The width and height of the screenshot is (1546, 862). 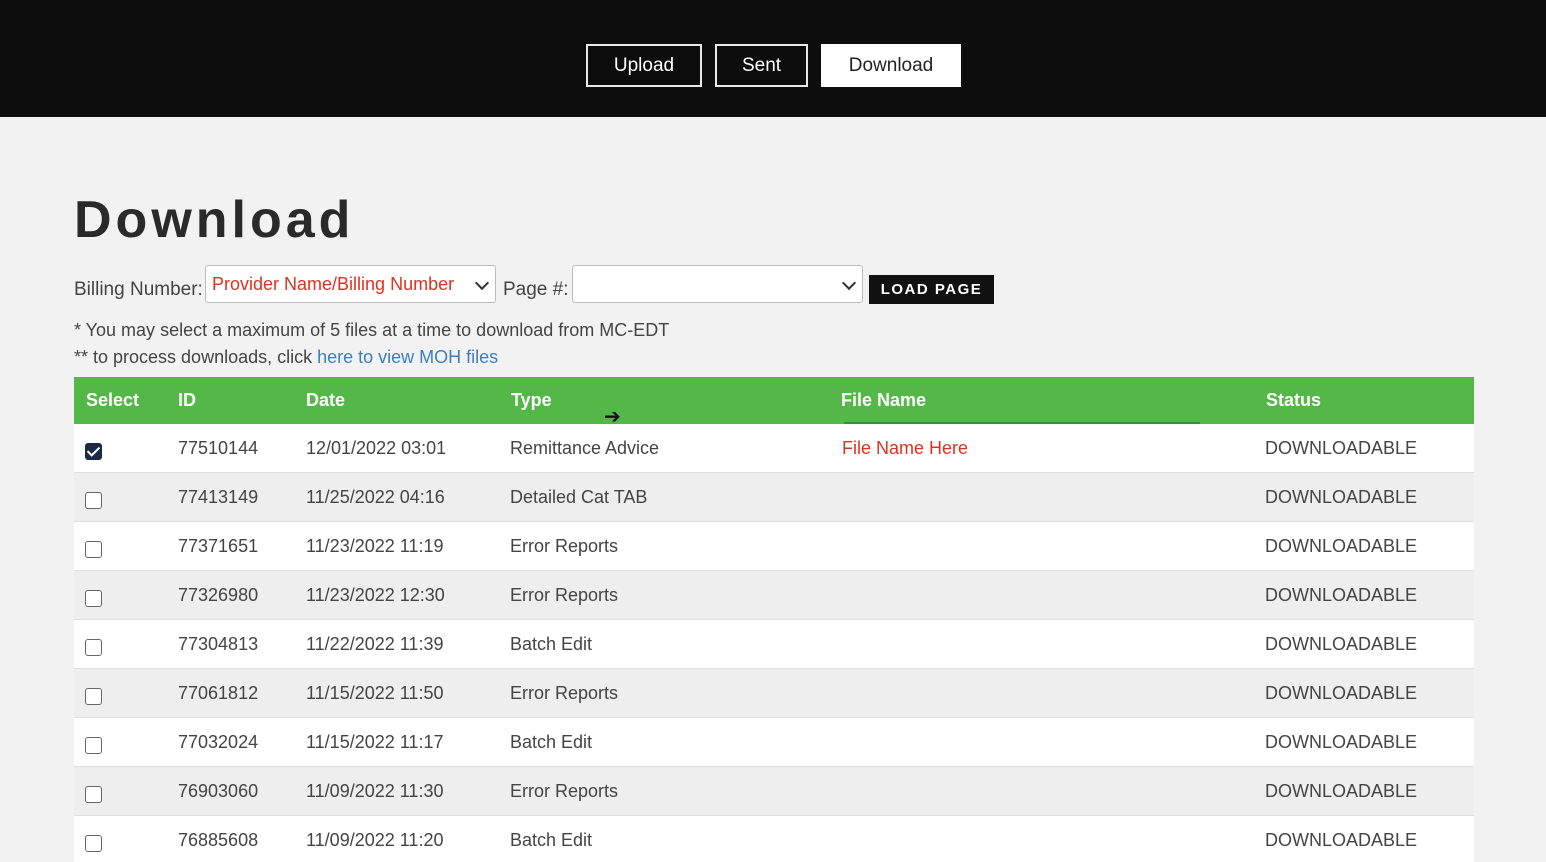 I want to click on header-date: Date, so click(x=326, y=400).